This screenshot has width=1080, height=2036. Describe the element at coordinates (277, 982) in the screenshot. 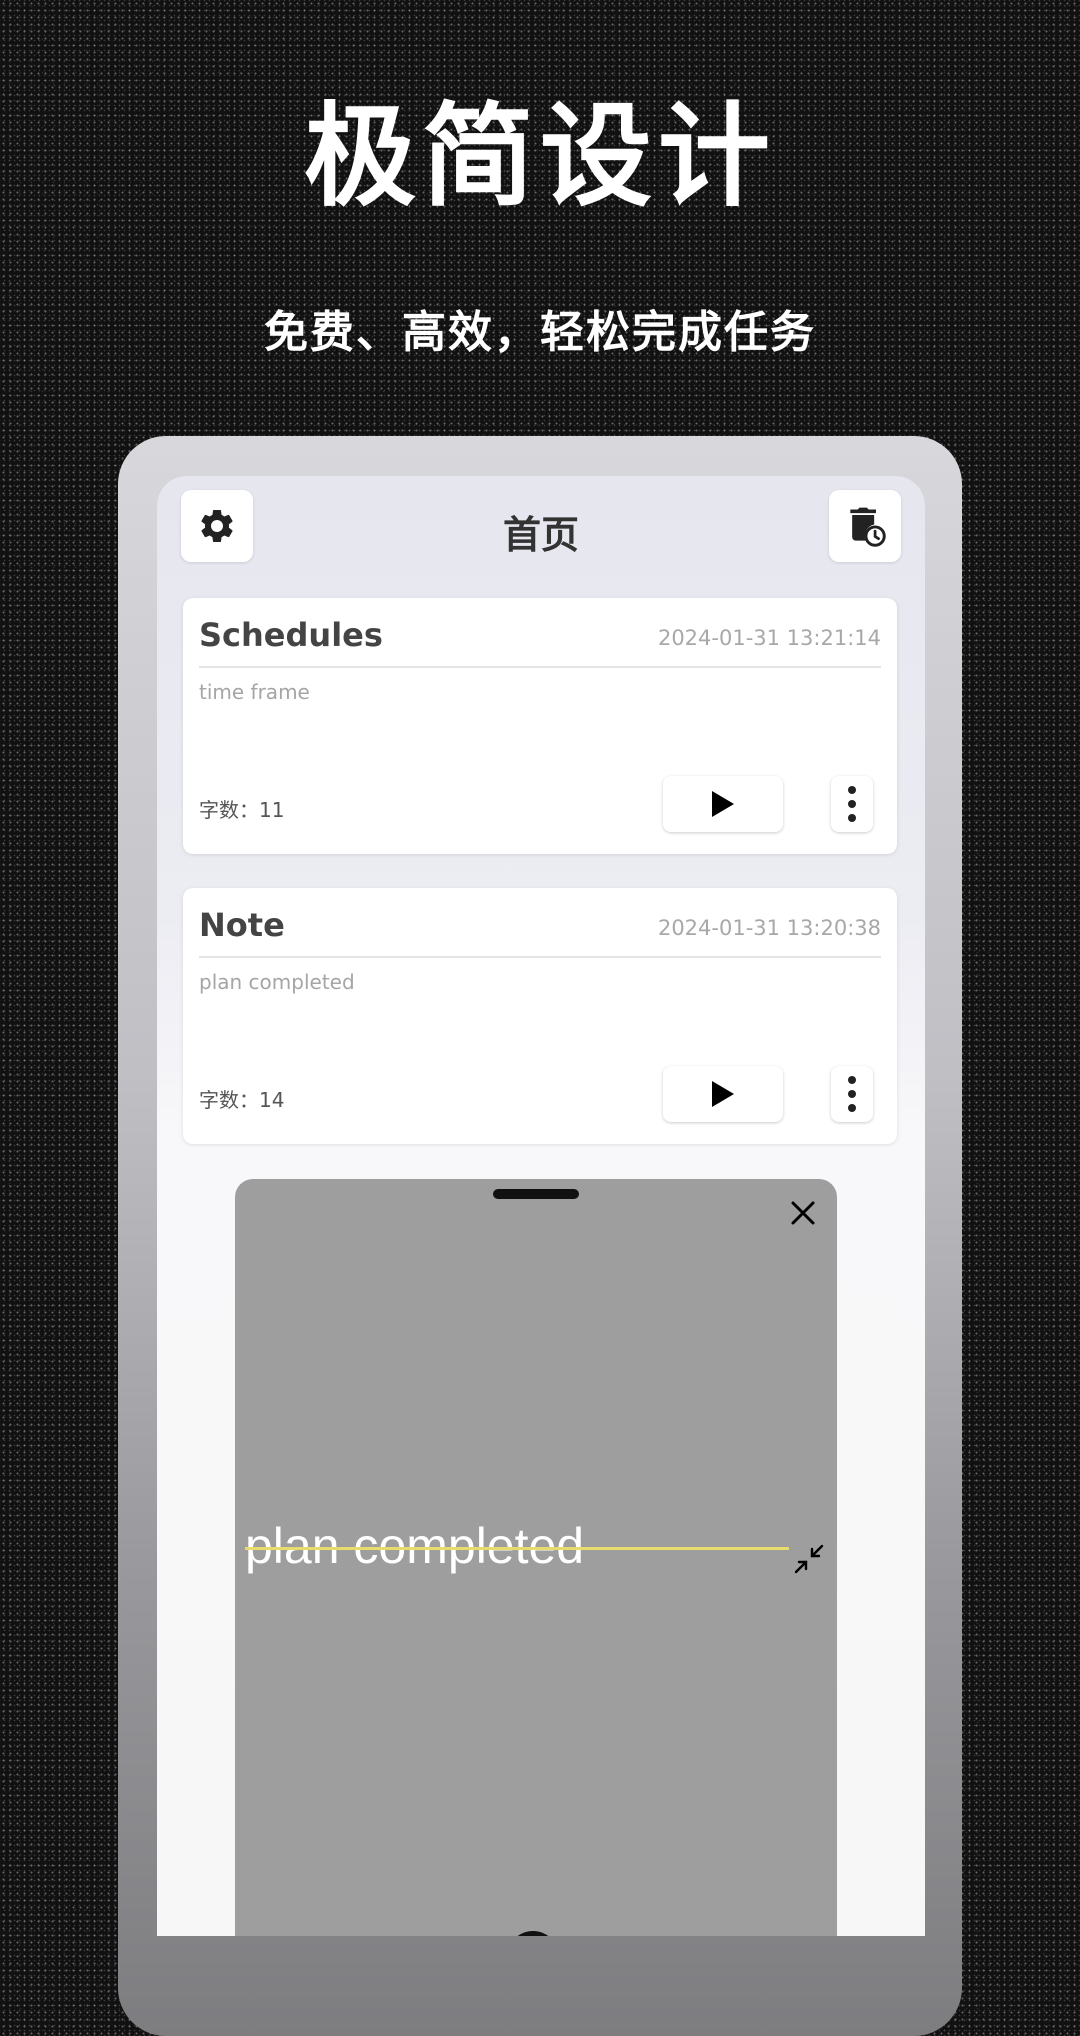

I see `card-body: plan completed` at that location.